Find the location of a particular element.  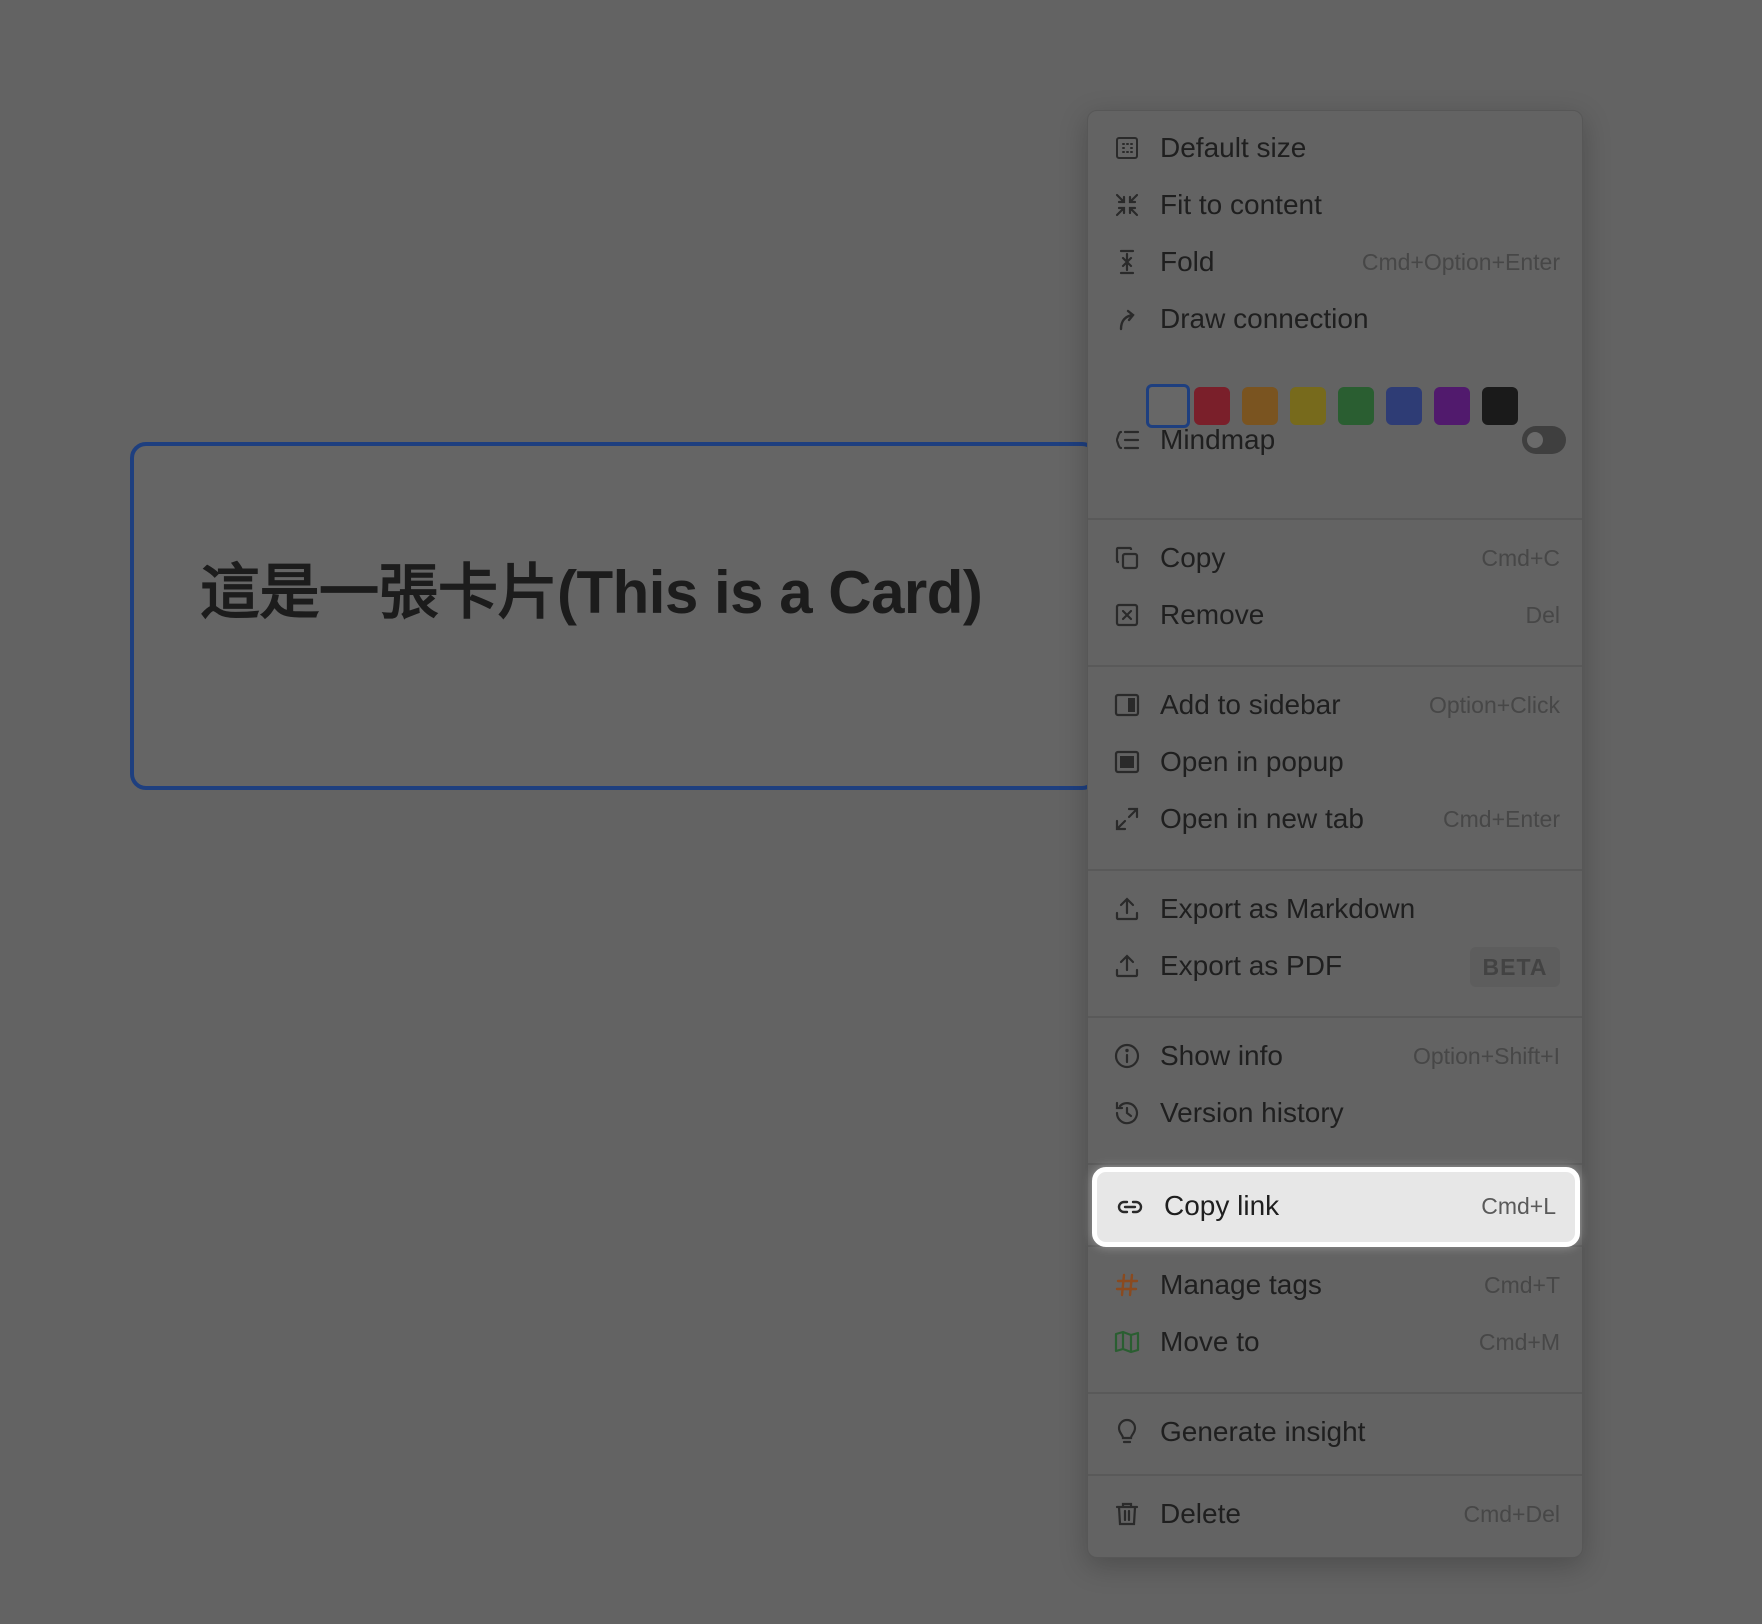

remove-box-icon is located at coordinates (1127, 615).